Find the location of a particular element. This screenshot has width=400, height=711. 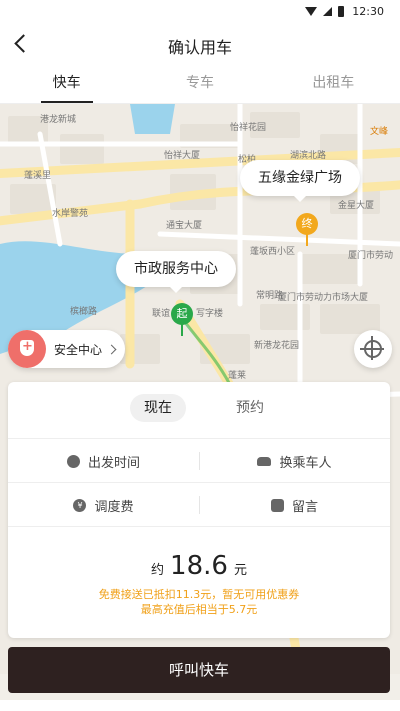

page-title: 确认用车 is located at coordinates (199, 47).